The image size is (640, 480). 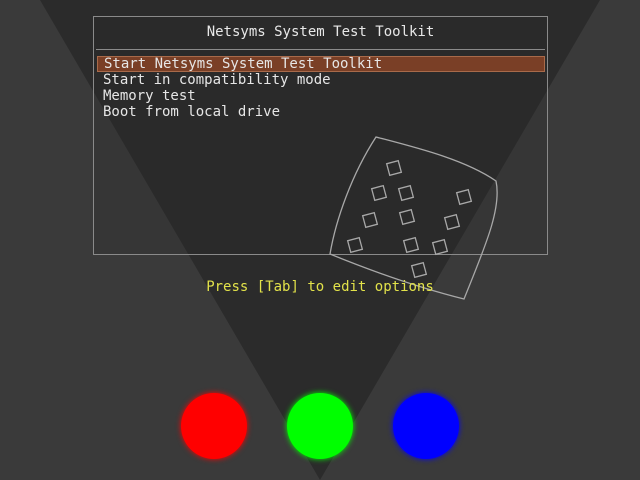 I want to click on title-divider, so click(x=320, y=49).